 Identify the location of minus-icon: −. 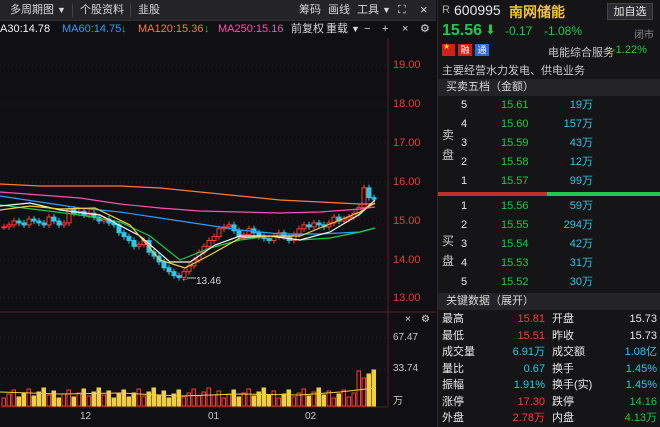
(367, 29).